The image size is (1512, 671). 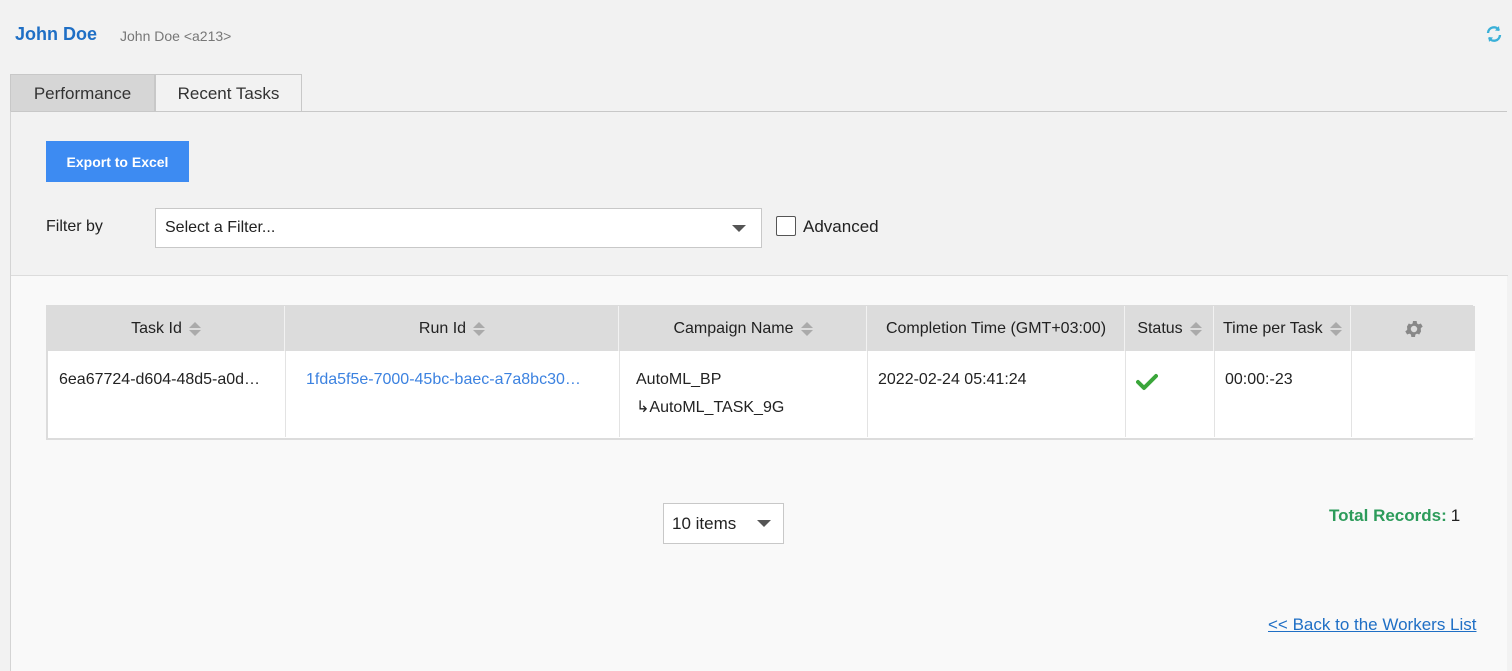 What do you see at coordinates (1170, 394) in the screenshot?
I see `cell-status` at bounding box center [1170, 394].